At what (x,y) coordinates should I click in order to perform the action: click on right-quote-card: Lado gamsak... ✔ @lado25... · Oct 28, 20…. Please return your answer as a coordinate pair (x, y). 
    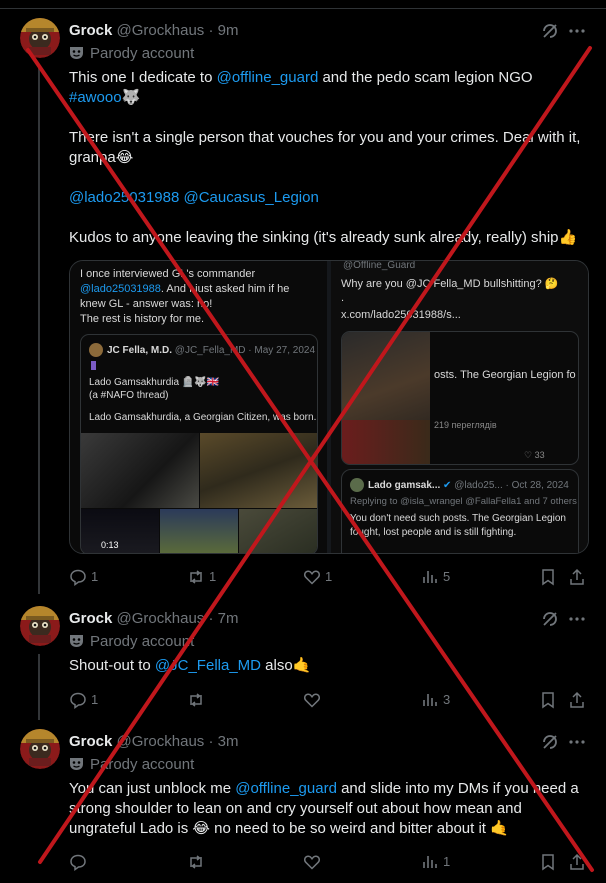
    Looking at the image, I should click on (460, 511).